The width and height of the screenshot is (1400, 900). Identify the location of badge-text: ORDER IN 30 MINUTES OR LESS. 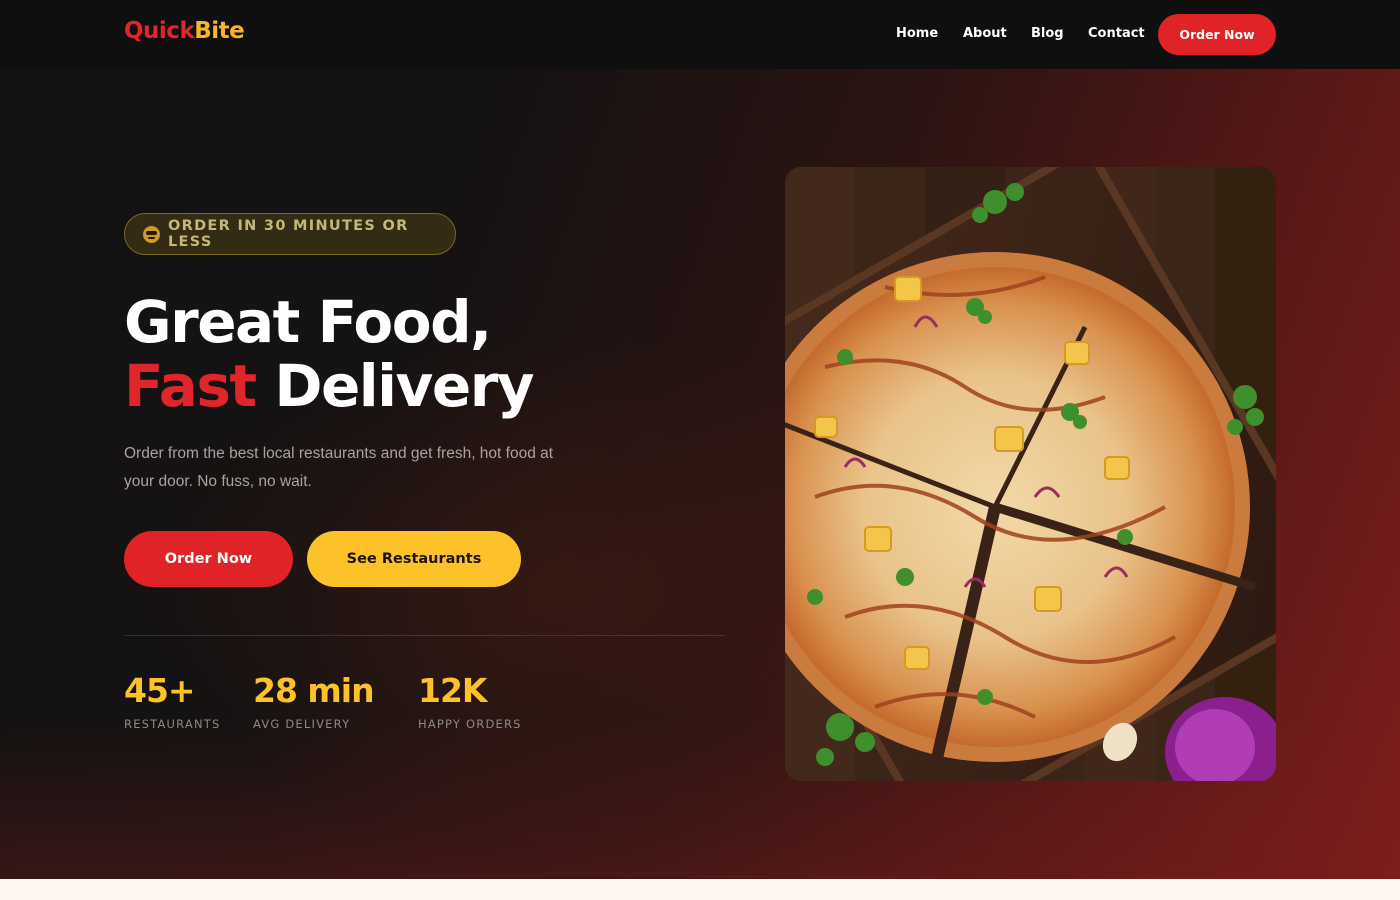
(288, 234).